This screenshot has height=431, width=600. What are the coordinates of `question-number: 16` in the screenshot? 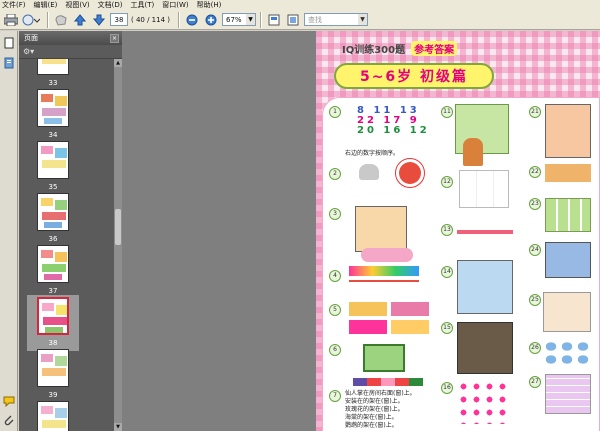 It's located at (447, 388).